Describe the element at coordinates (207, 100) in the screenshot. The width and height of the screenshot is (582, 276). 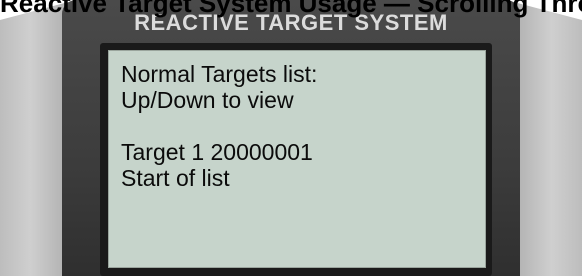
I see `lcd-line-instruction: Up/Down to view` at that location.